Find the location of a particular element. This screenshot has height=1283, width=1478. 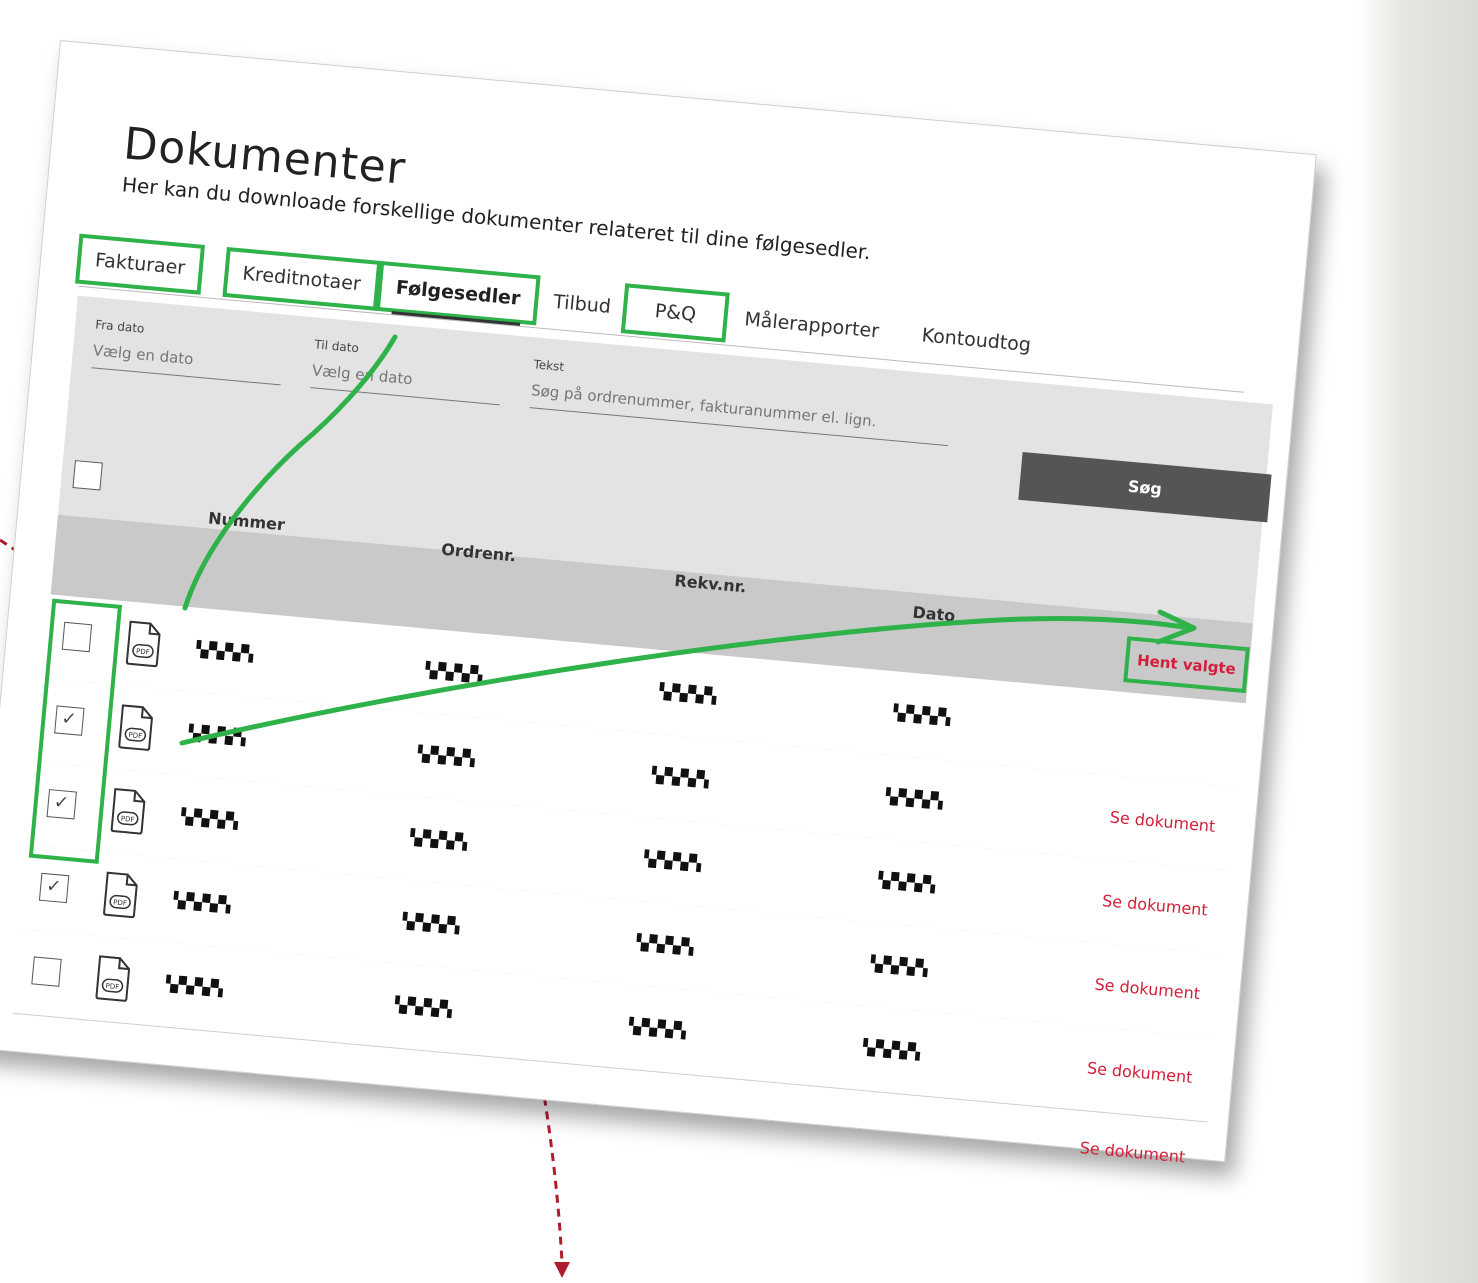

header-nummer: Nummer is located at coordinates (246, 521).